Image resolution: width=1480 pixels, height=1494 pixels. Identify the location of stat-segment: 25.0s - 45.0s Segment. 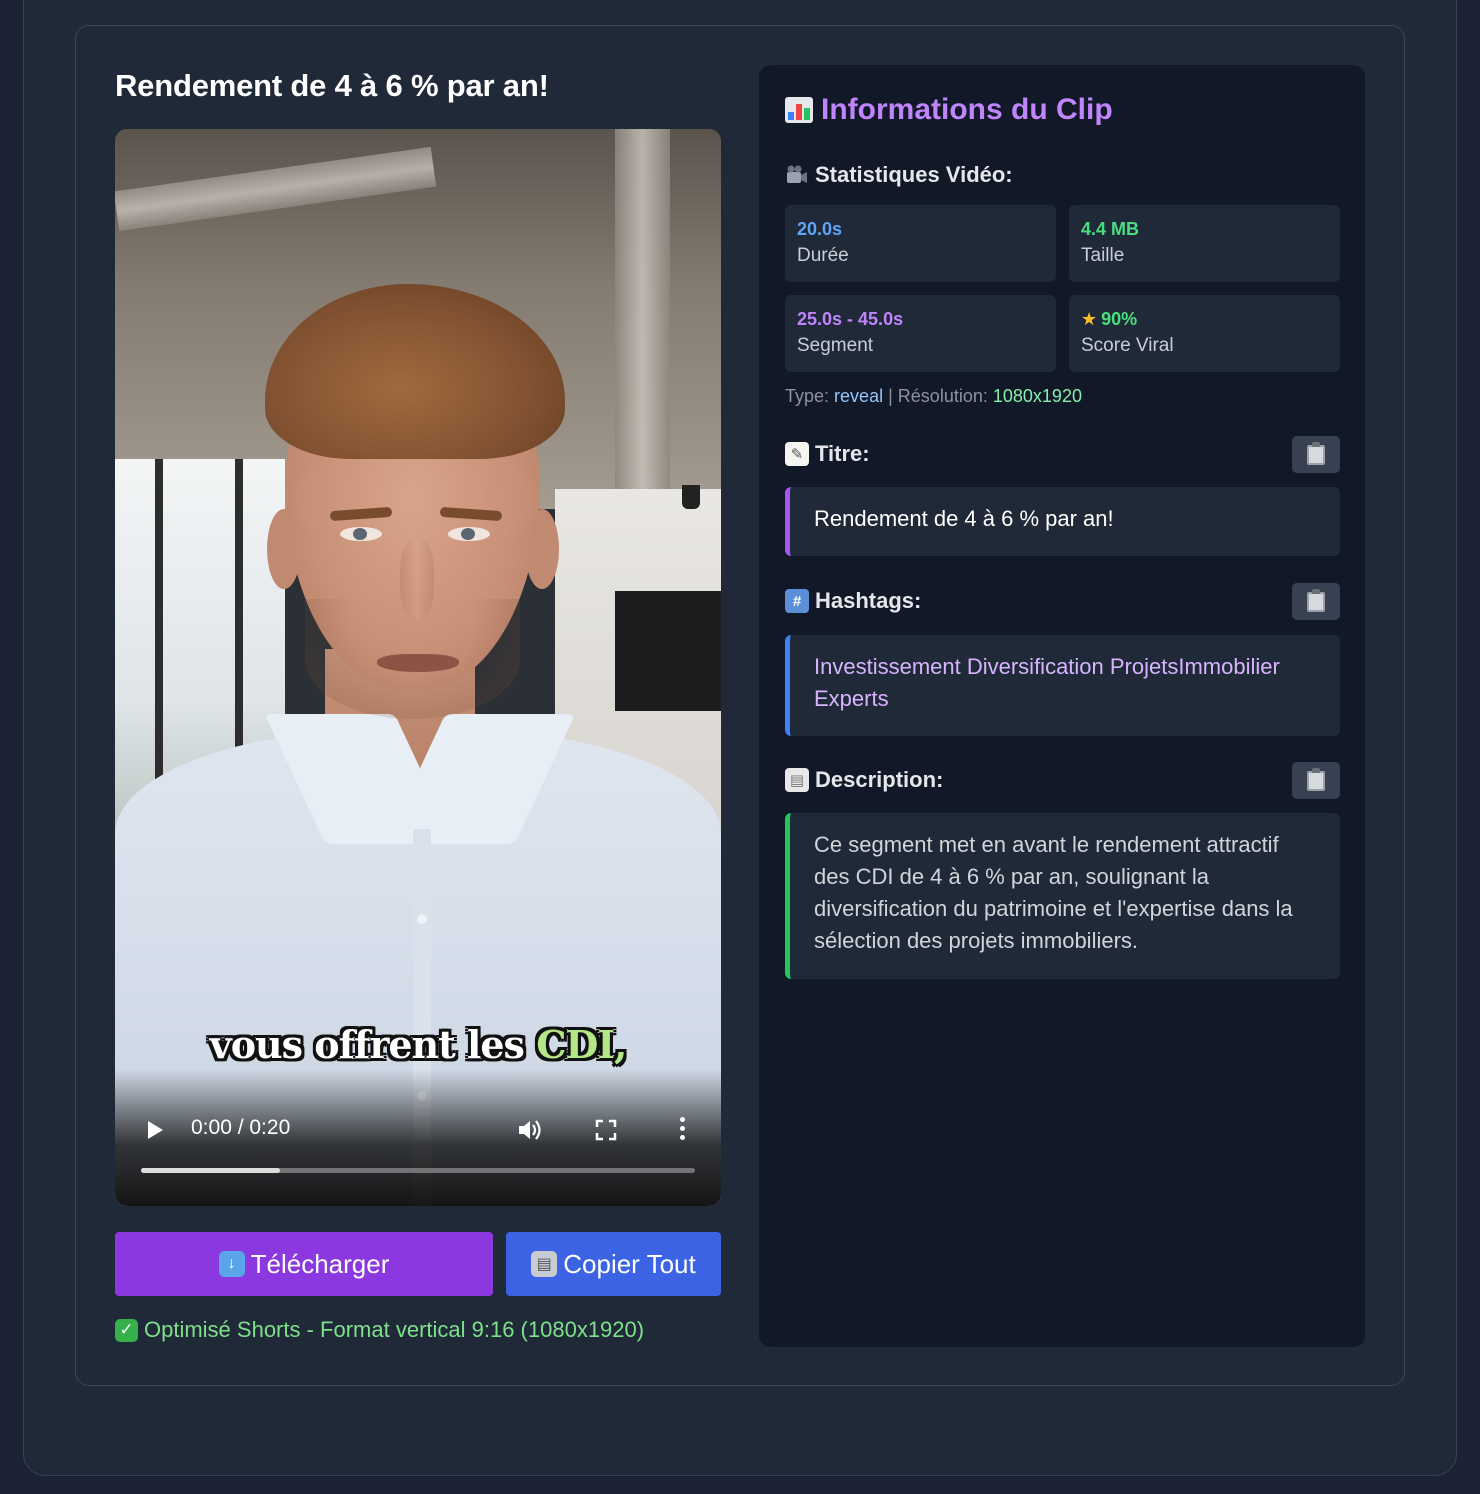
(920, 333).